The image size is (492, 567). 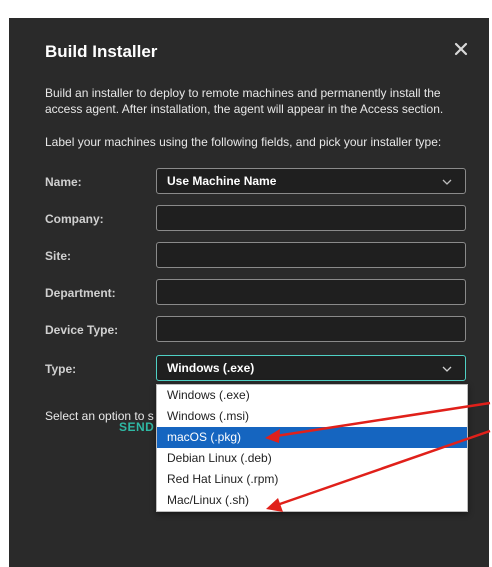 I want to click on type-select: Windows (.exe), so click(x=311, y=368).